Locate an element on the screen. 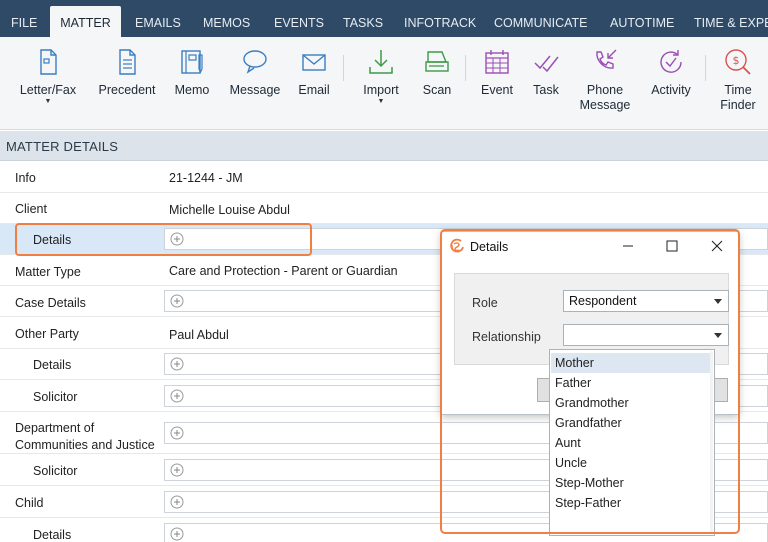 This screenshot has width=768, height=542. close-icon is located at coordinates (717, 246).